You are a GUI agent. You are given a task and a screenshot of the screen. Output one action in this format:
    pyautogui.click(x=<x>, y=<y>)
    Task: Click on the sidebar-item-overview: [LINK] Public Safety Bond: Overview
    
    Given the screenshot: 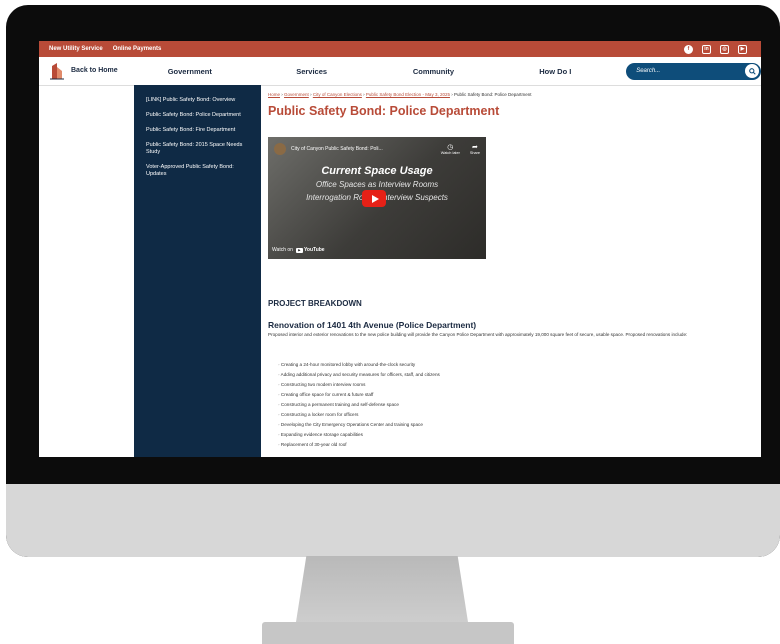 What is the action you would take?
    pyautogui.click(x=197, y=100)
    